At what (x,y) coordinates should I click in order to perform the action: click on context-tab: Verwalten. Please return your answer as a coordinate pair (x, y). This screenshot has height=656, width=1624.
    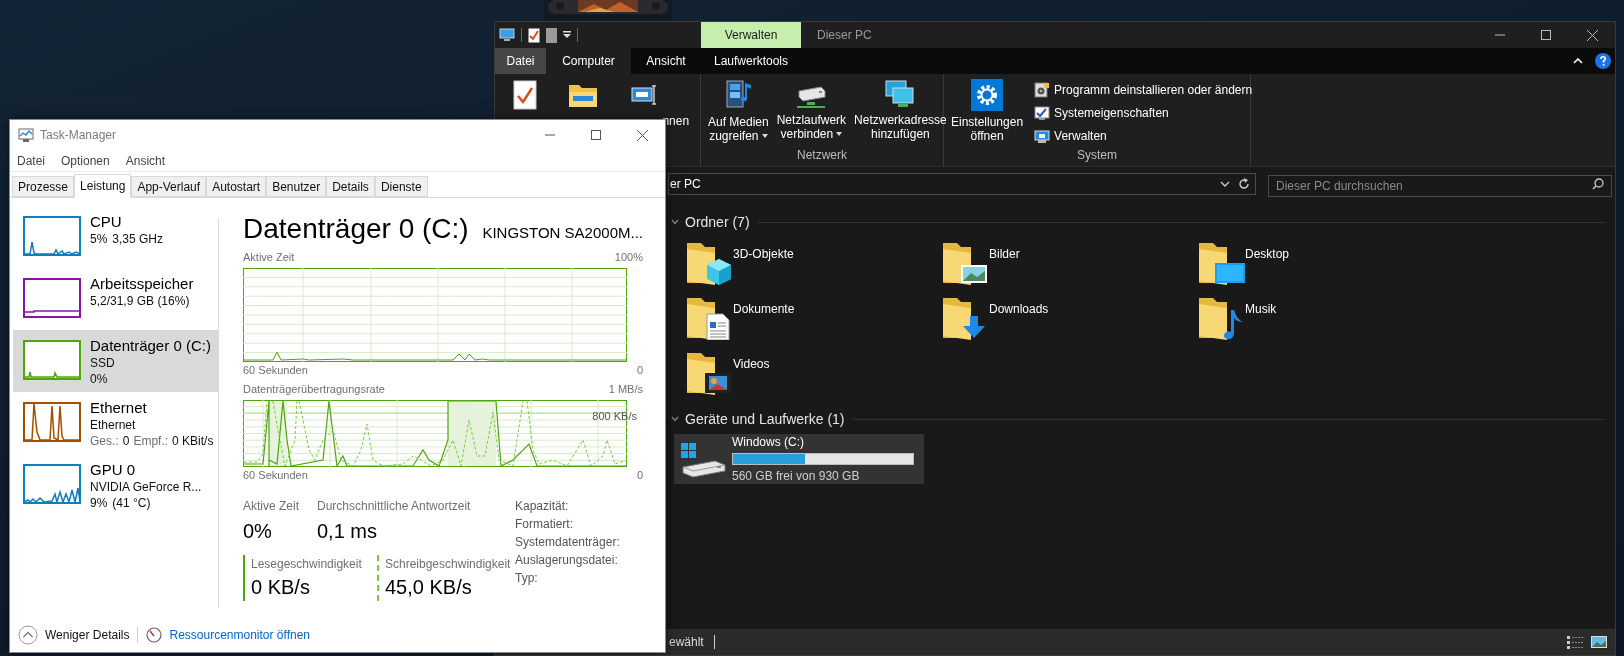
    Looking at the image, I should click on (751, 35).